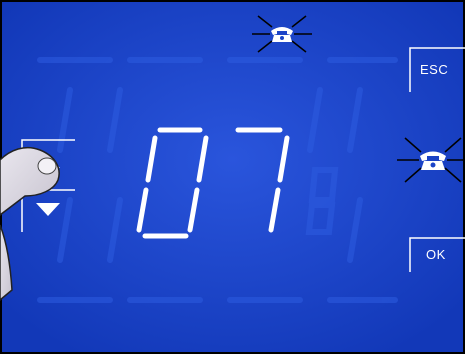  What do you see at coordinates (436, 254) in the screenshot?
I see `ok-label: OK` at bounding box center [436, 254].